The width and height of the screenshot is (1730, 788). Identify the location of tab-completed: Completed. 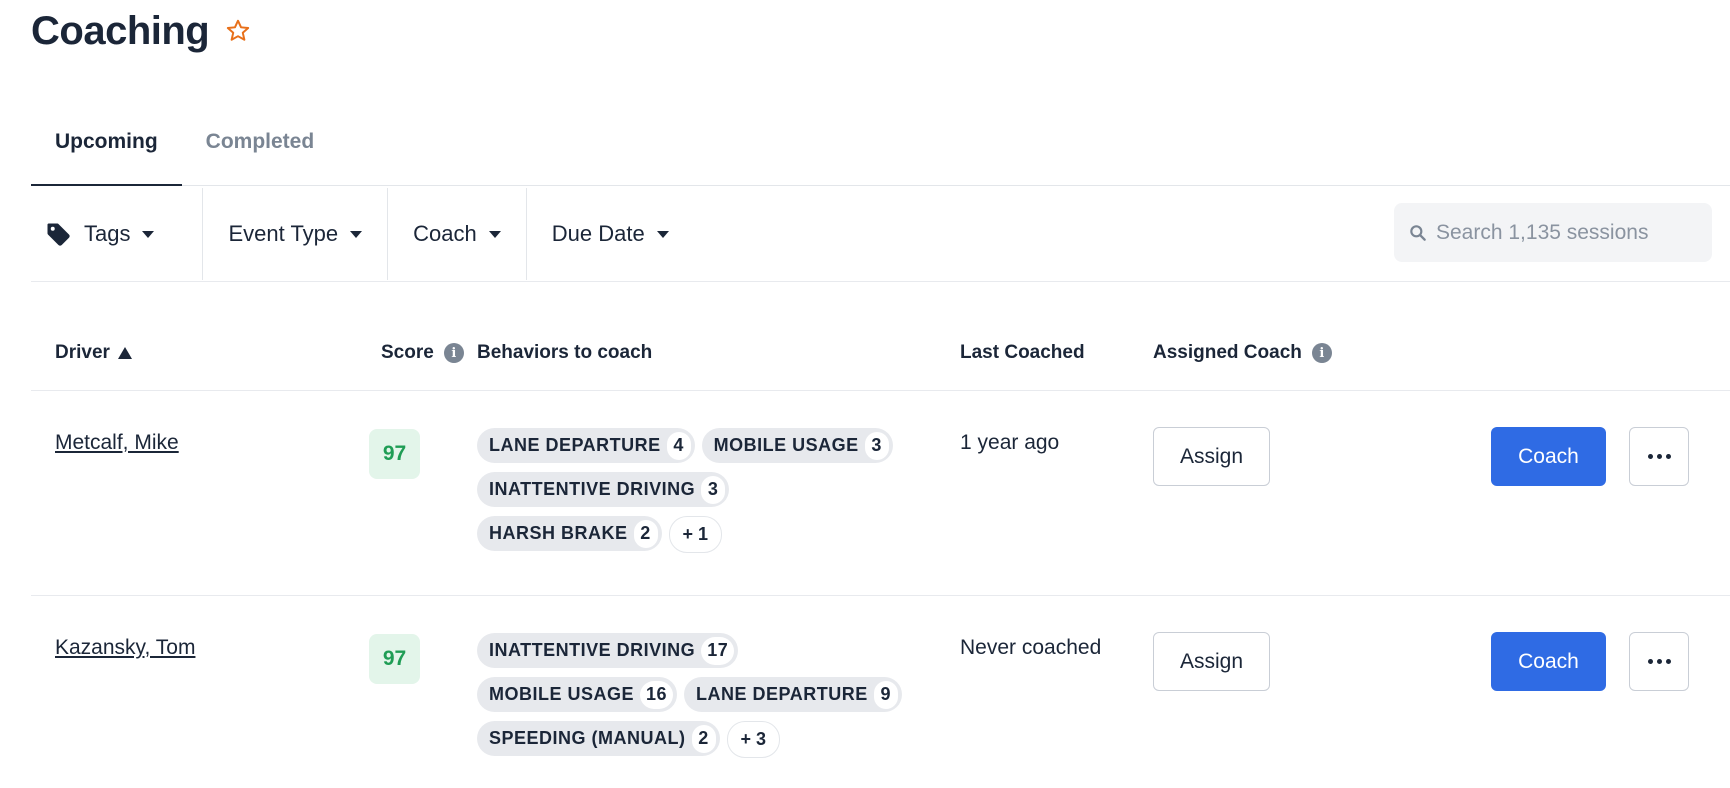
(260, 148).